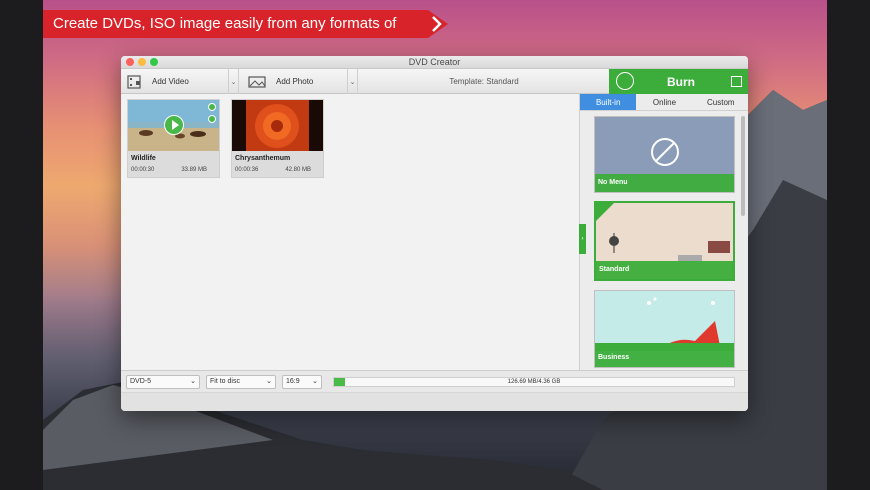  Describe the element at coordinates (664, 358) in the screenshot. I see `template-caption: Business` at that location.